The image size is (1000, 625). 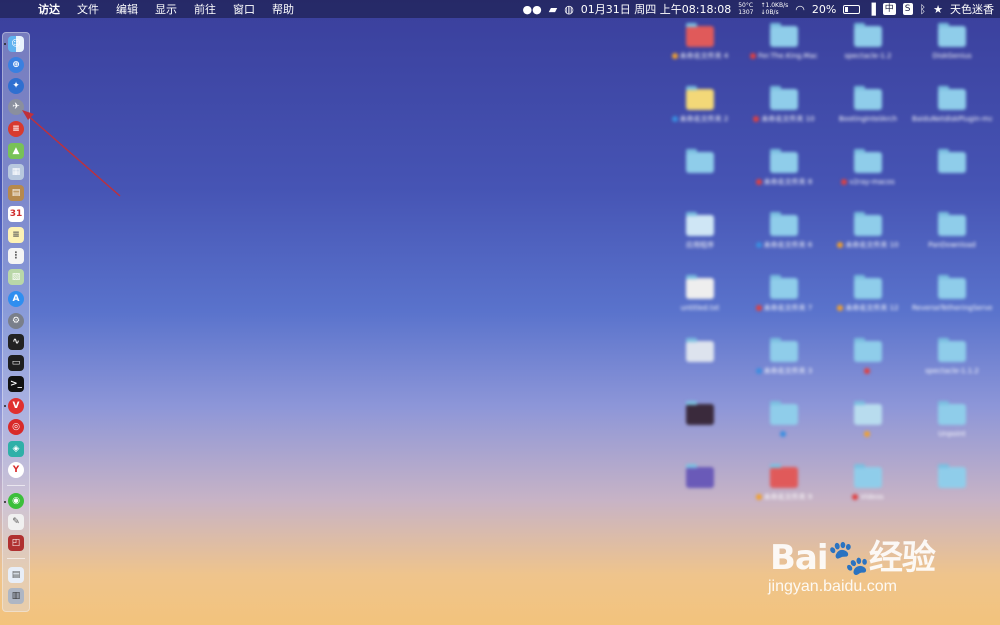 What do you see at coordinates (700, 52) in the screenshot?
I see `desktop-item: 未命名文件夹 4` at bounding box center [700, 52].